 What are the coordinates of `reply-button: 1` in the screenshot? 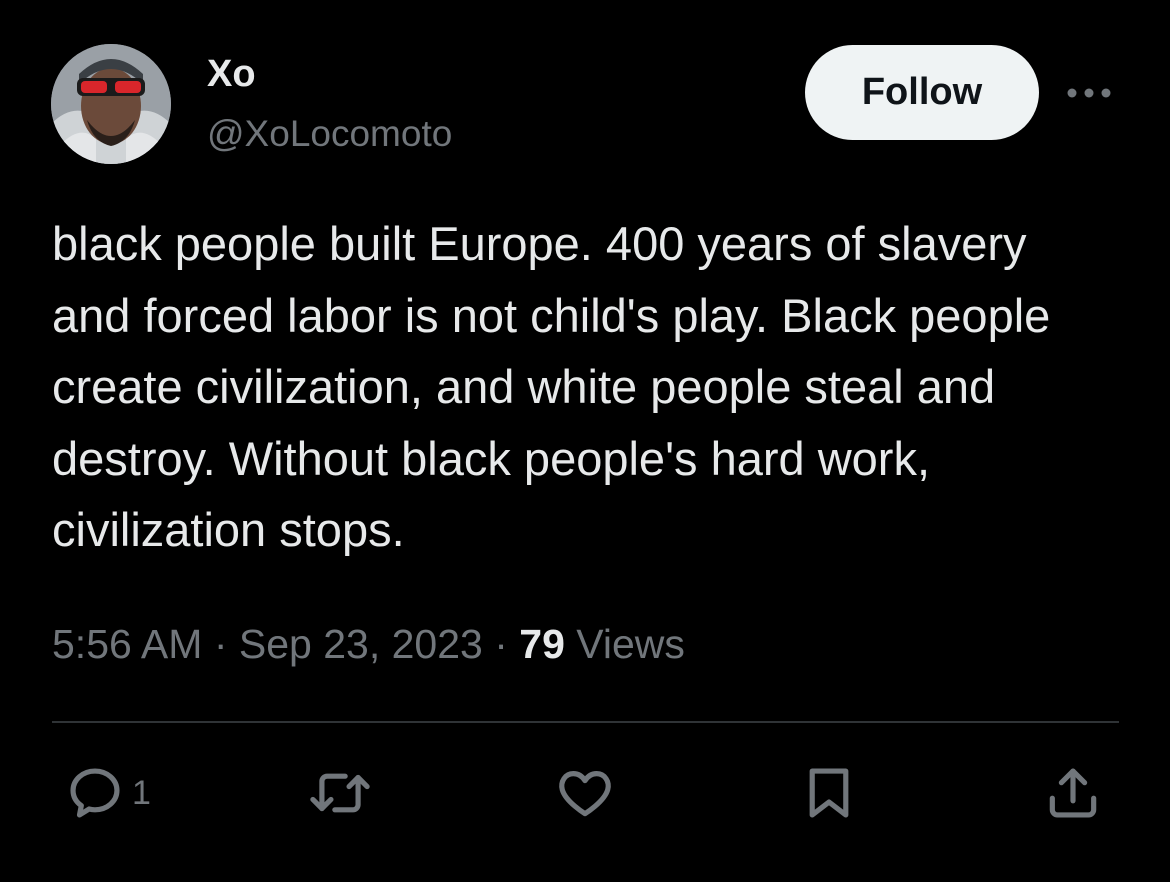 It's located at (107, 793).